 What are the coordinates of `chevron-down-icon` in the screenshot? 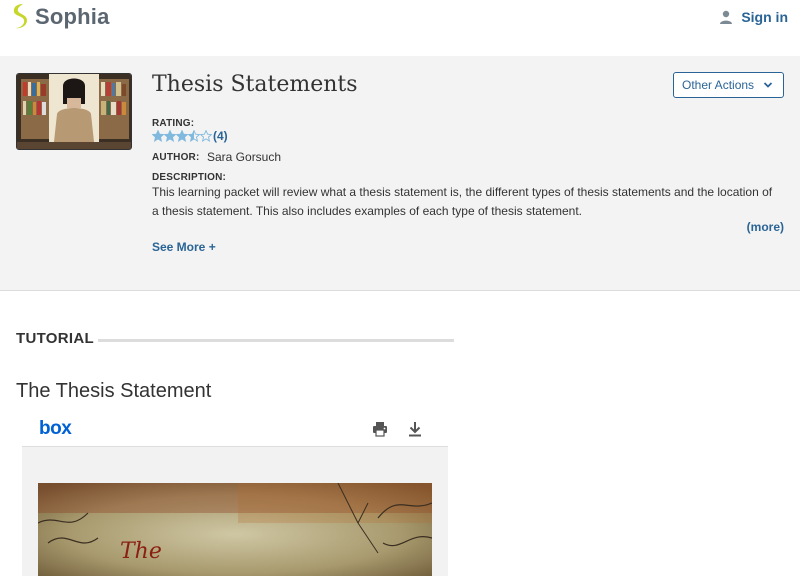 It's located at (768, 85).